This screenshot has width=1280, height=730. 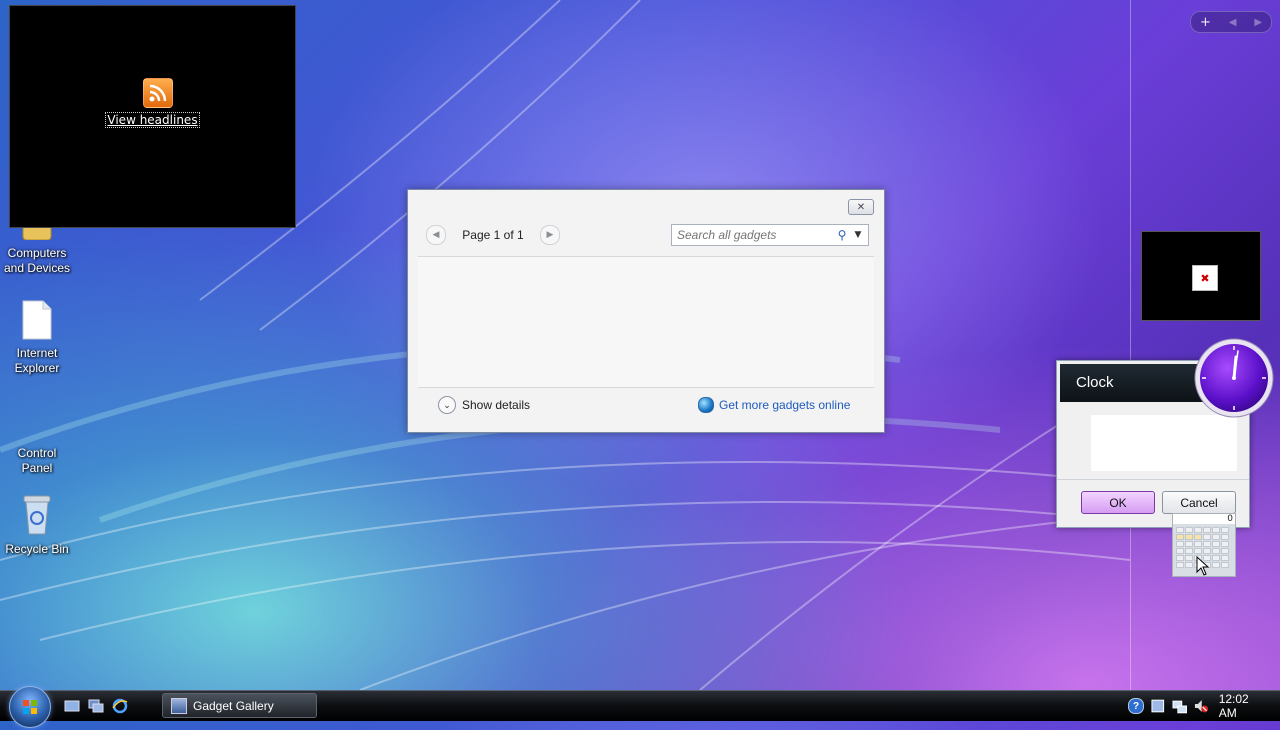 What do you see at coordinates (1234, 378) in the screenshot?
I see `clock-gadget` at bounding box center [1234, 378].